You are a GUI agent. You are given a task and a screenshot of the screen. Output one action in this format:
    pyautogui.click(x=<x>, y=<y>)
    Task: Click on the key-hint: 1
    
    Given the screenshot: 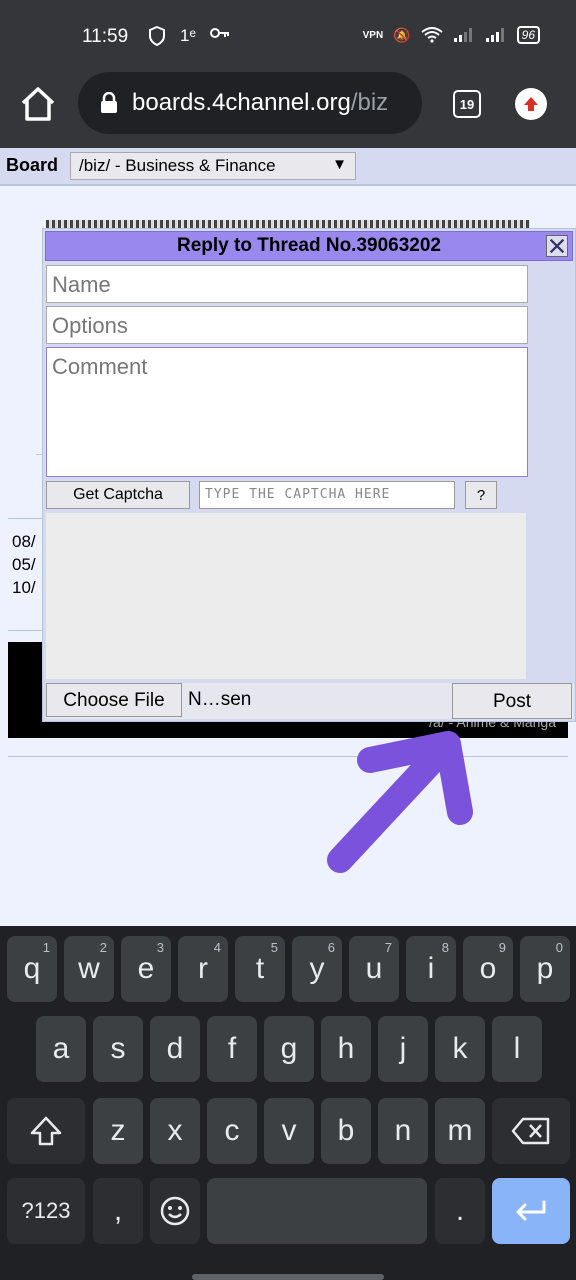 What is the action you would take?
    pyautogui.click(x=46, y=947)
    